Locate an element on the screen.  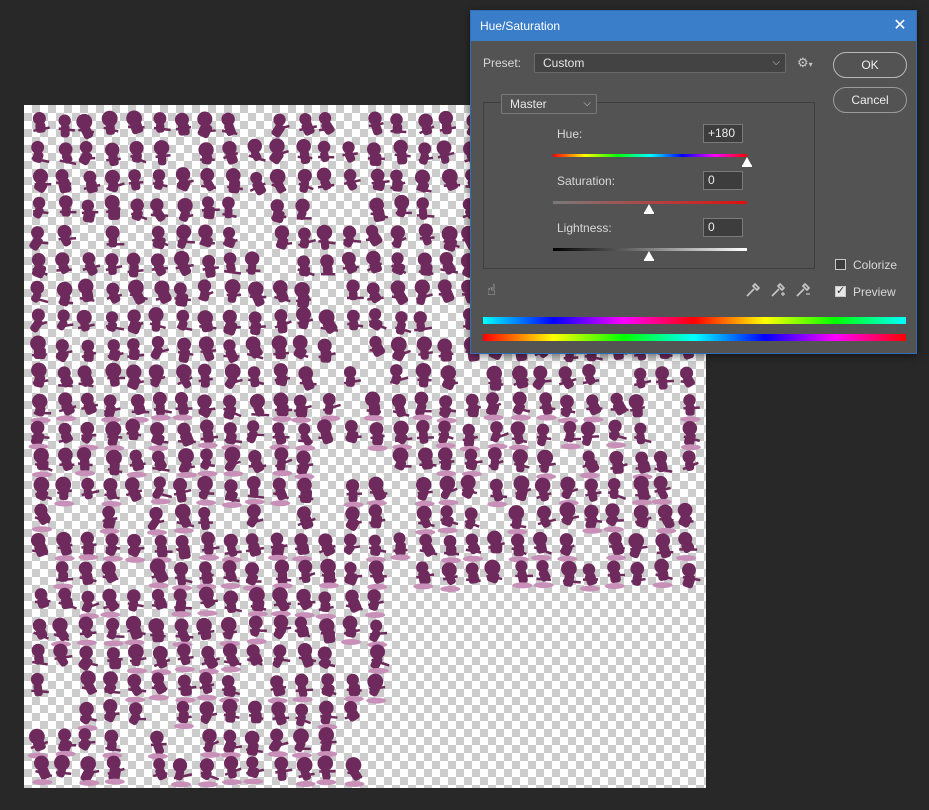
hand-adjust-icon: ☝ is located at coordinates (491, 290).